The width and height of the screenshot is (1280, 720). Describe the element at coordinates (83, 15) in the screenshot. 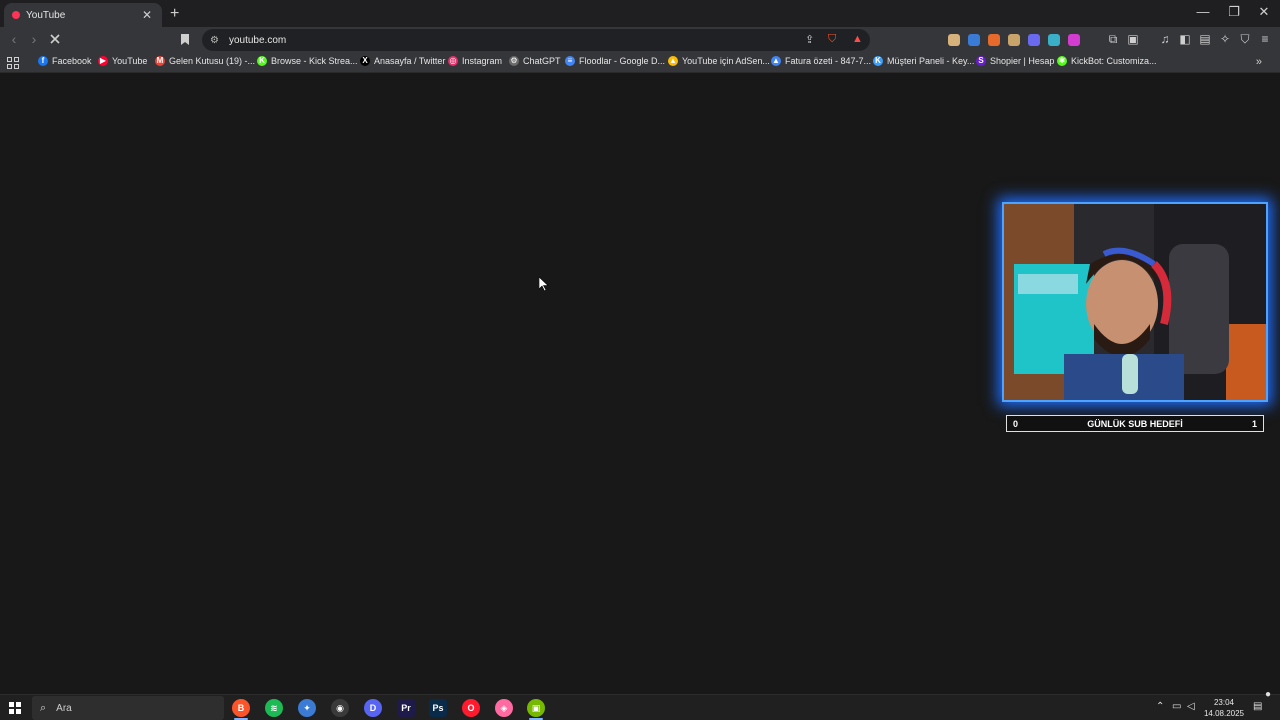

I see `tab-youtube: YouTube ✕` at that location.